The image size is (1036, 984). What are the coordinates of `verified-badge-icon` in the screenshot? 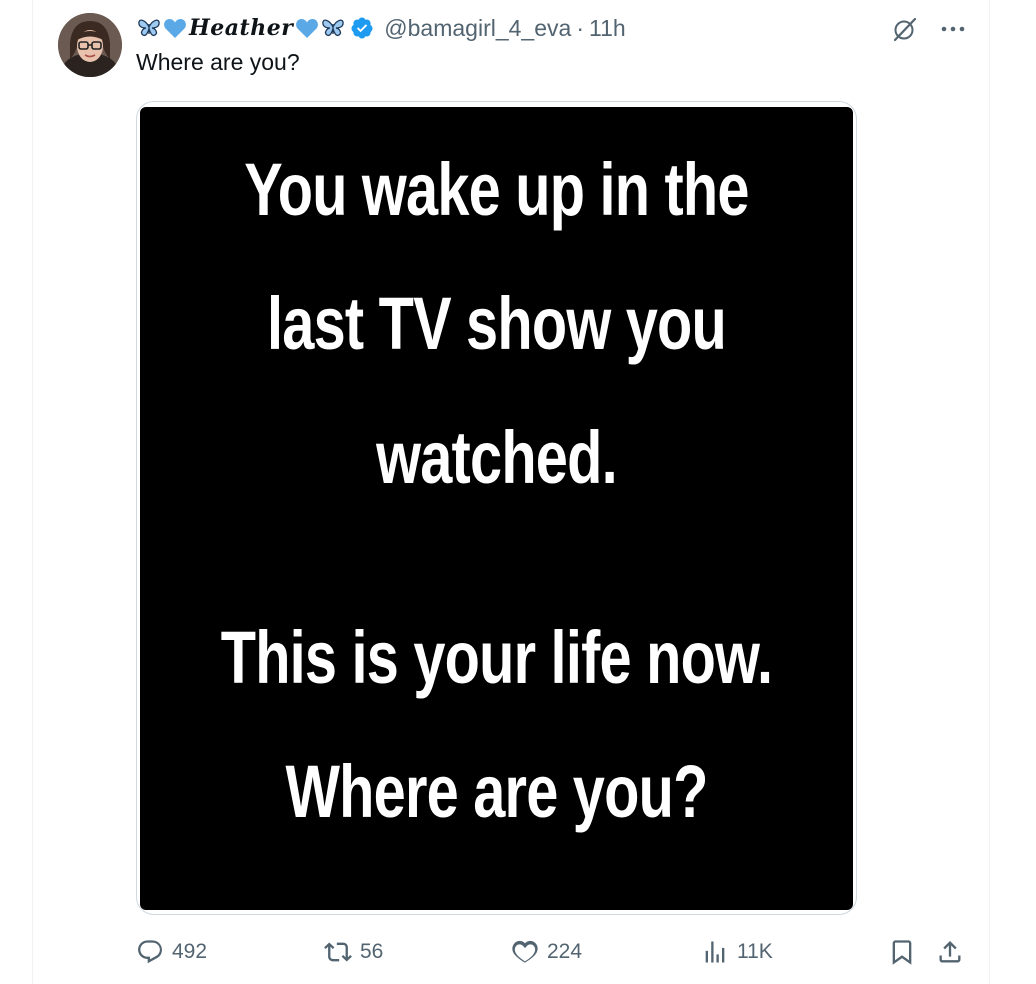 It's located at (362, 28).